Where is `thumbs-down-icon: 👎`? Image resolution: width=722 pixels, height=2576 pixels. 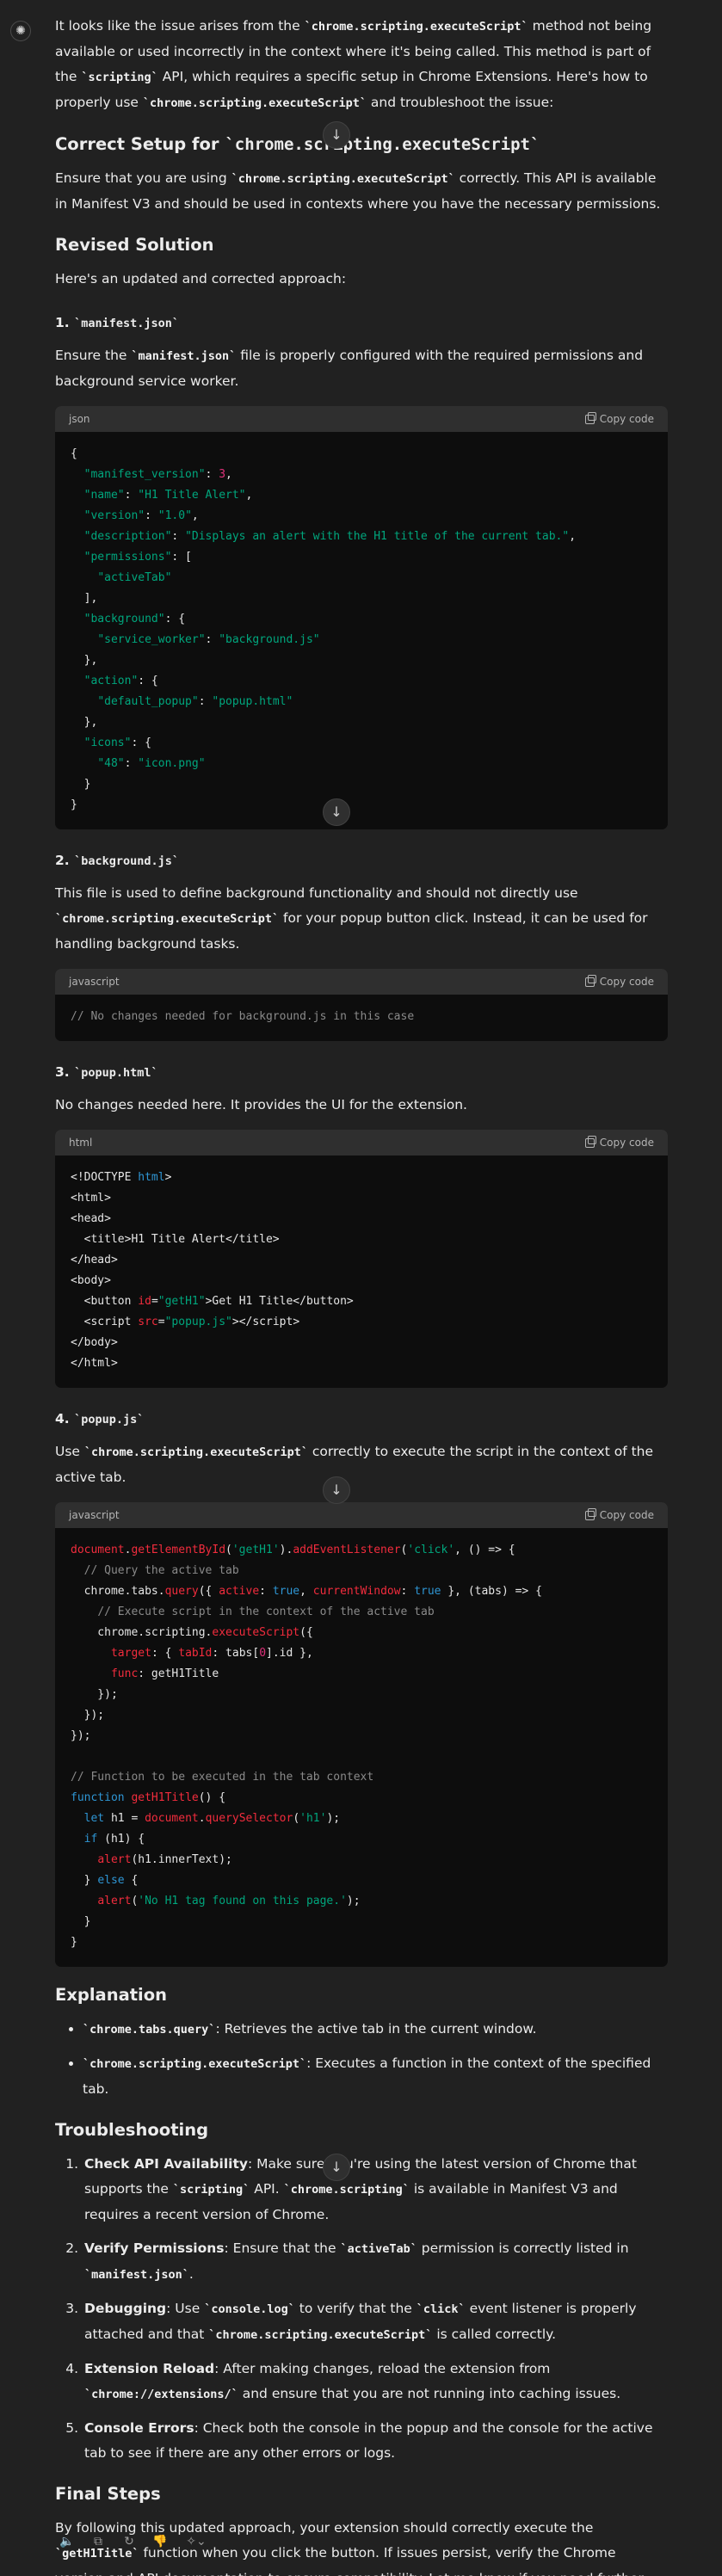
thumbs-down-icon: 👎 is located at coordinates (160, 2541).